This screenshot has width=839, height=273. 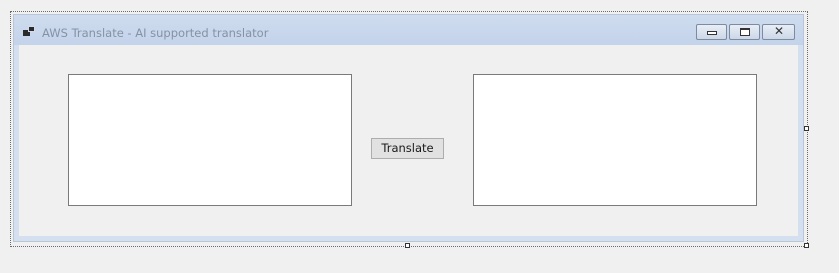 I want to click on close-icon: ✕, so click(x=779, y=31).